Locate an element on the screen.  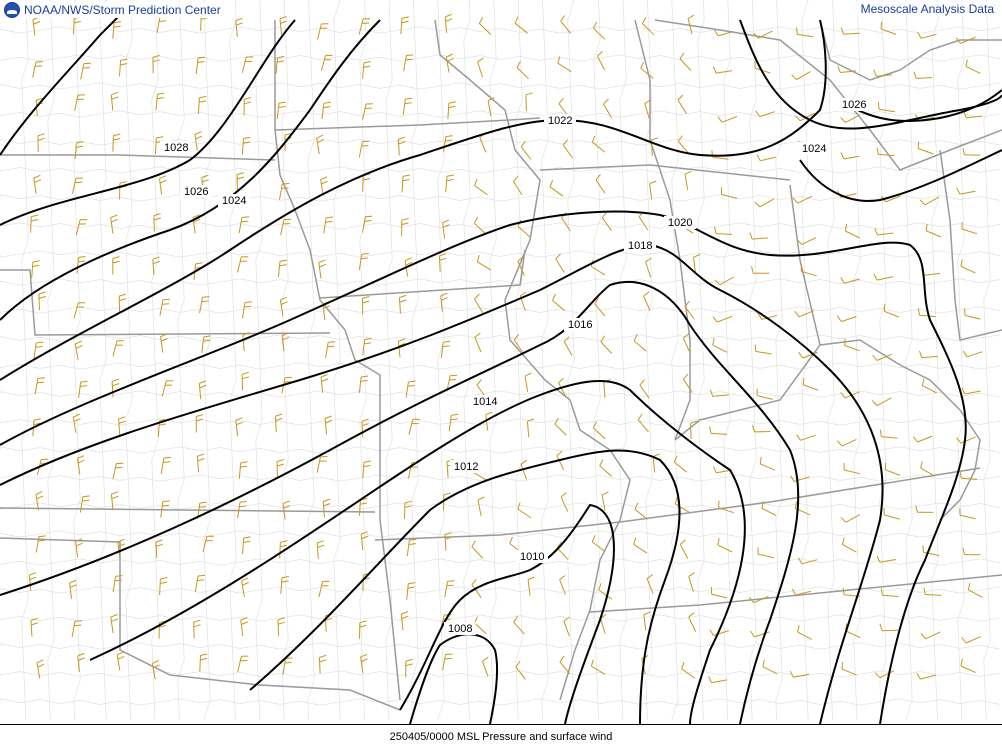
isobar-label-1024-east: 1024 is located at coordinates (814, 148).